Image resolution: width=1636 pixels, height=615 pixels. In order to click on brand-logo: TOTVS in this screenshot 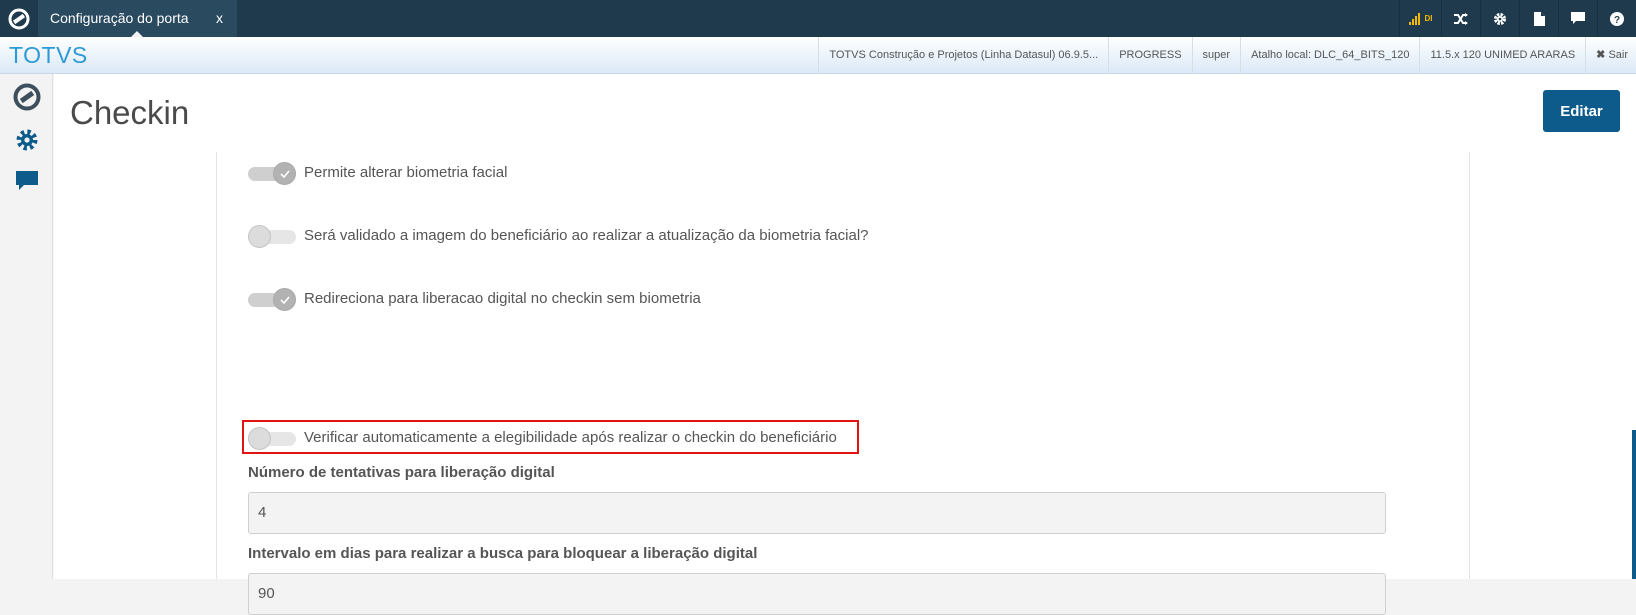, I will do `click(48, 55)`.